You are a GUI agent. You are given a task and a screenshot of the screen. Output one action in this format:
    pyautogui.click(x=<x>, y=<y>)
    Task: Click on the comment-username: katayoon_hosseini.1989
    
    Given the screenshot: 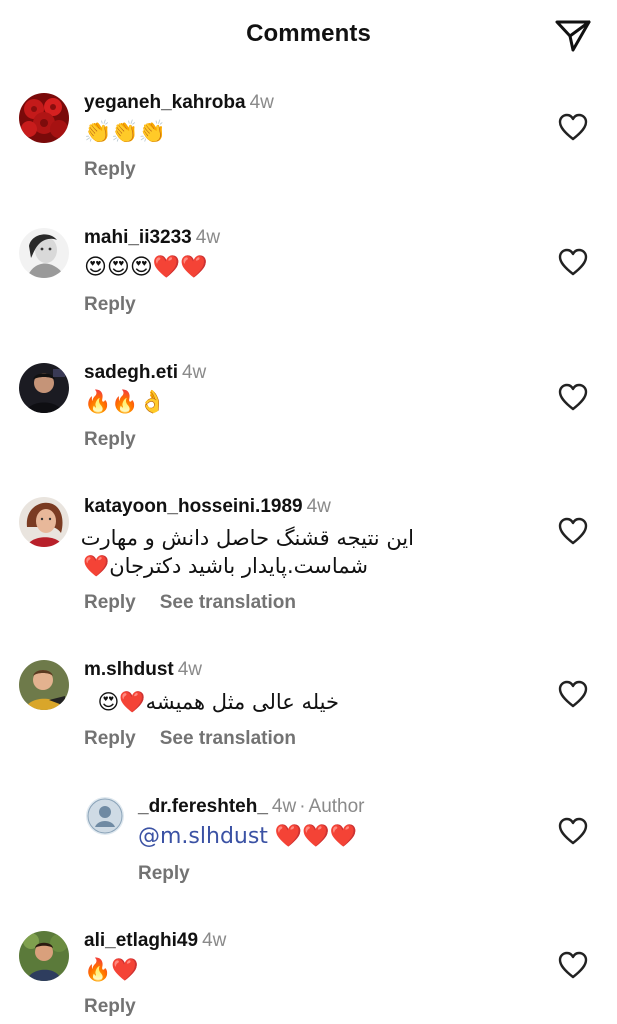 What is the action you would take?
    pyautogui.click(x=193, y=506)
    